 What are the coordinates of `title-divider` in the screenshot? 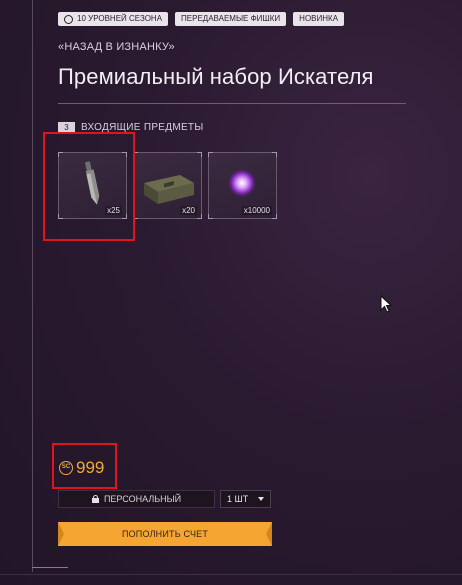 It's located at (232, 103).